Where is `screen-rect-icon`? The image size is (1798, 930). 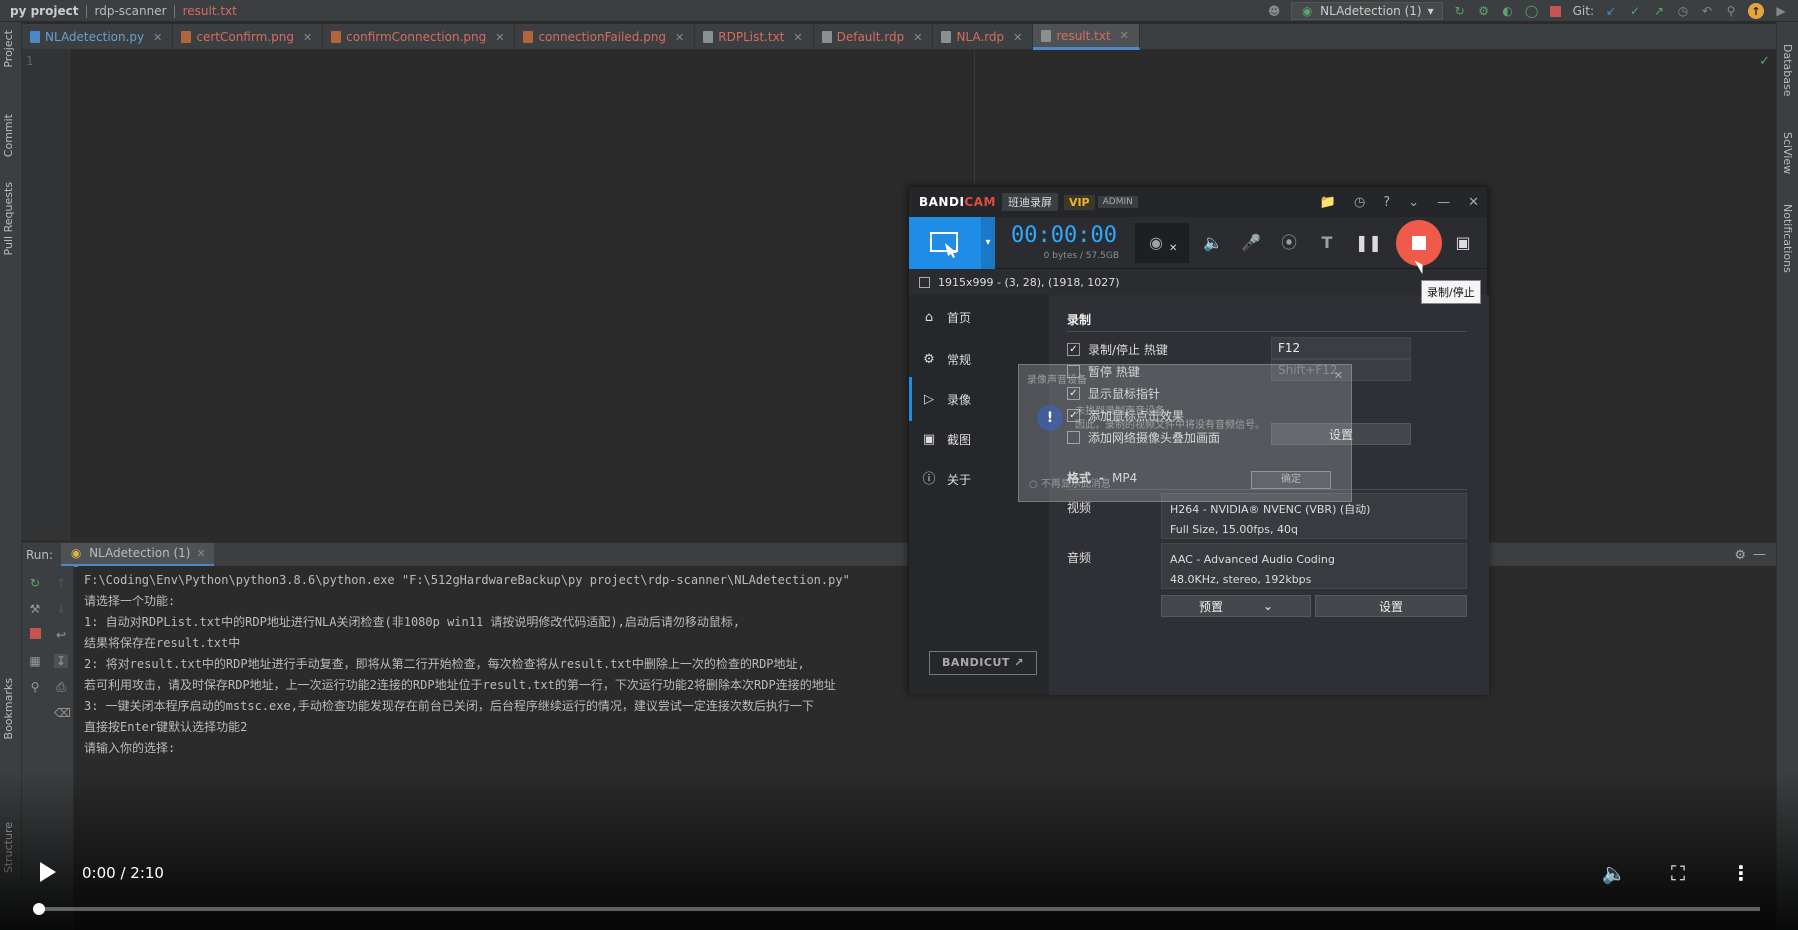
screen-rect-icon is located at coordinates (944, 245).